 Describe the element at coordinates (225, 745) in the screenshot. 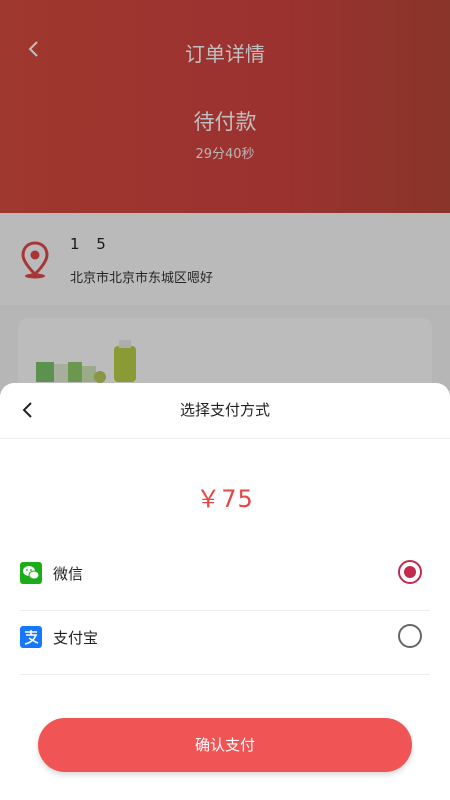

I see `confirm-pay-button: 确认支付` at that location.